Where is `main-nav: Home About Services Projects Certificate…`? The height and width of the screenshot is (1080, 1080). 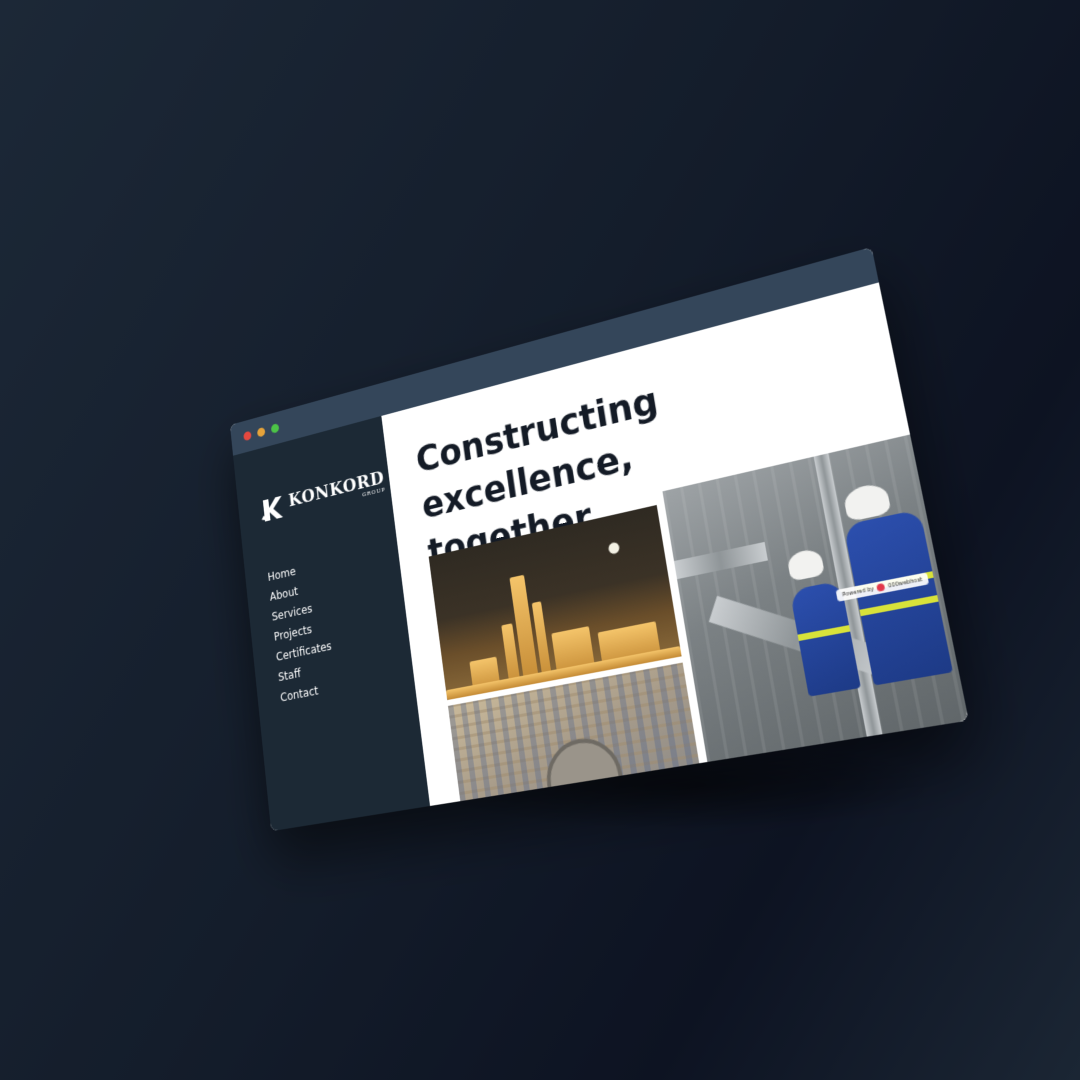
main-nav: Home About Services Projects Certificate… is located at coordinates (340, 622).